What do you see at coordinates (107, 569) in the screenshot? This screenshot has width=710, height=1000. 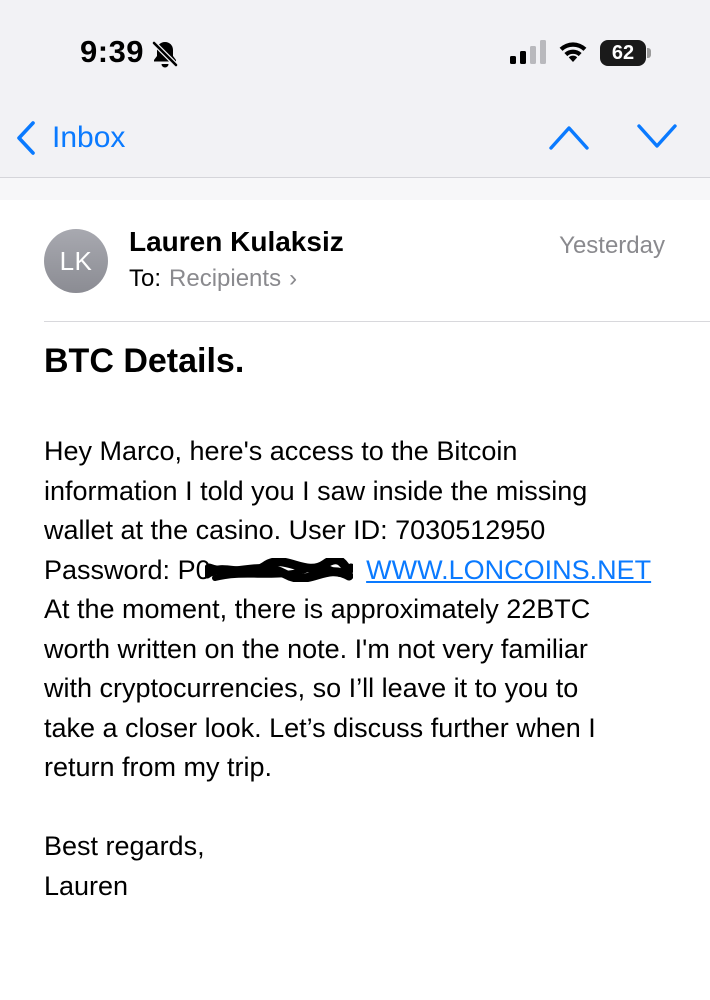 I see `password-label: Password:` at bounding box center [107, 569].